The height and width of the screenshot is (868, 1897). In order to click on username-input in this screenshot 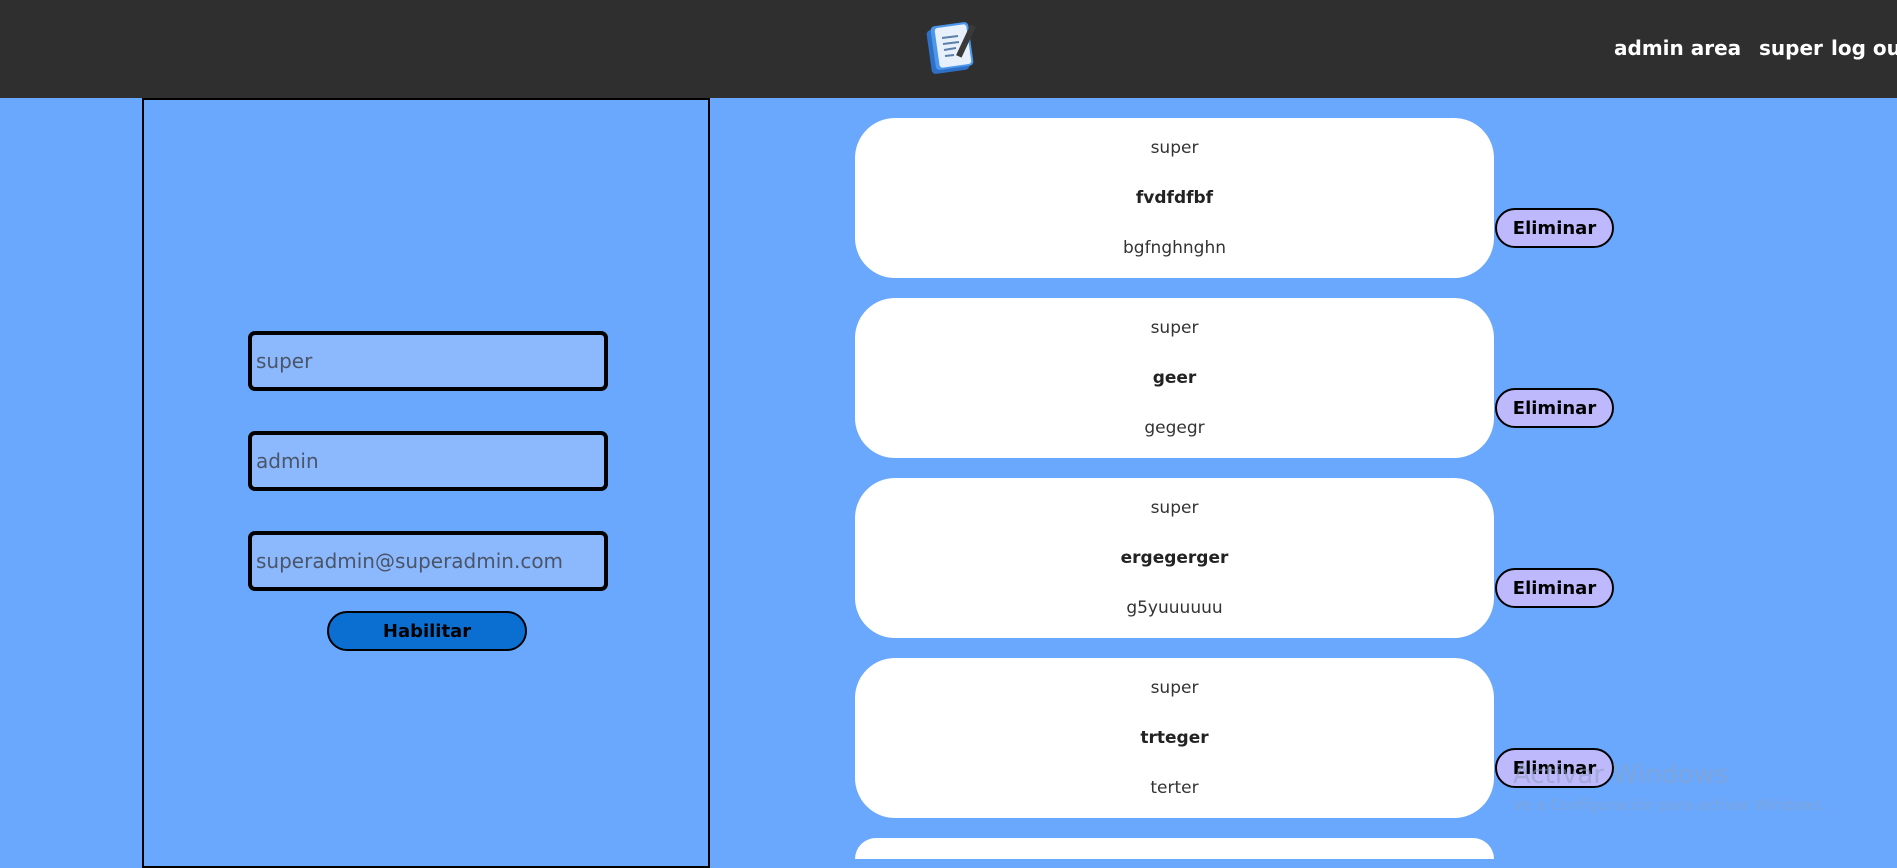, I will do `click(428, 361)`.